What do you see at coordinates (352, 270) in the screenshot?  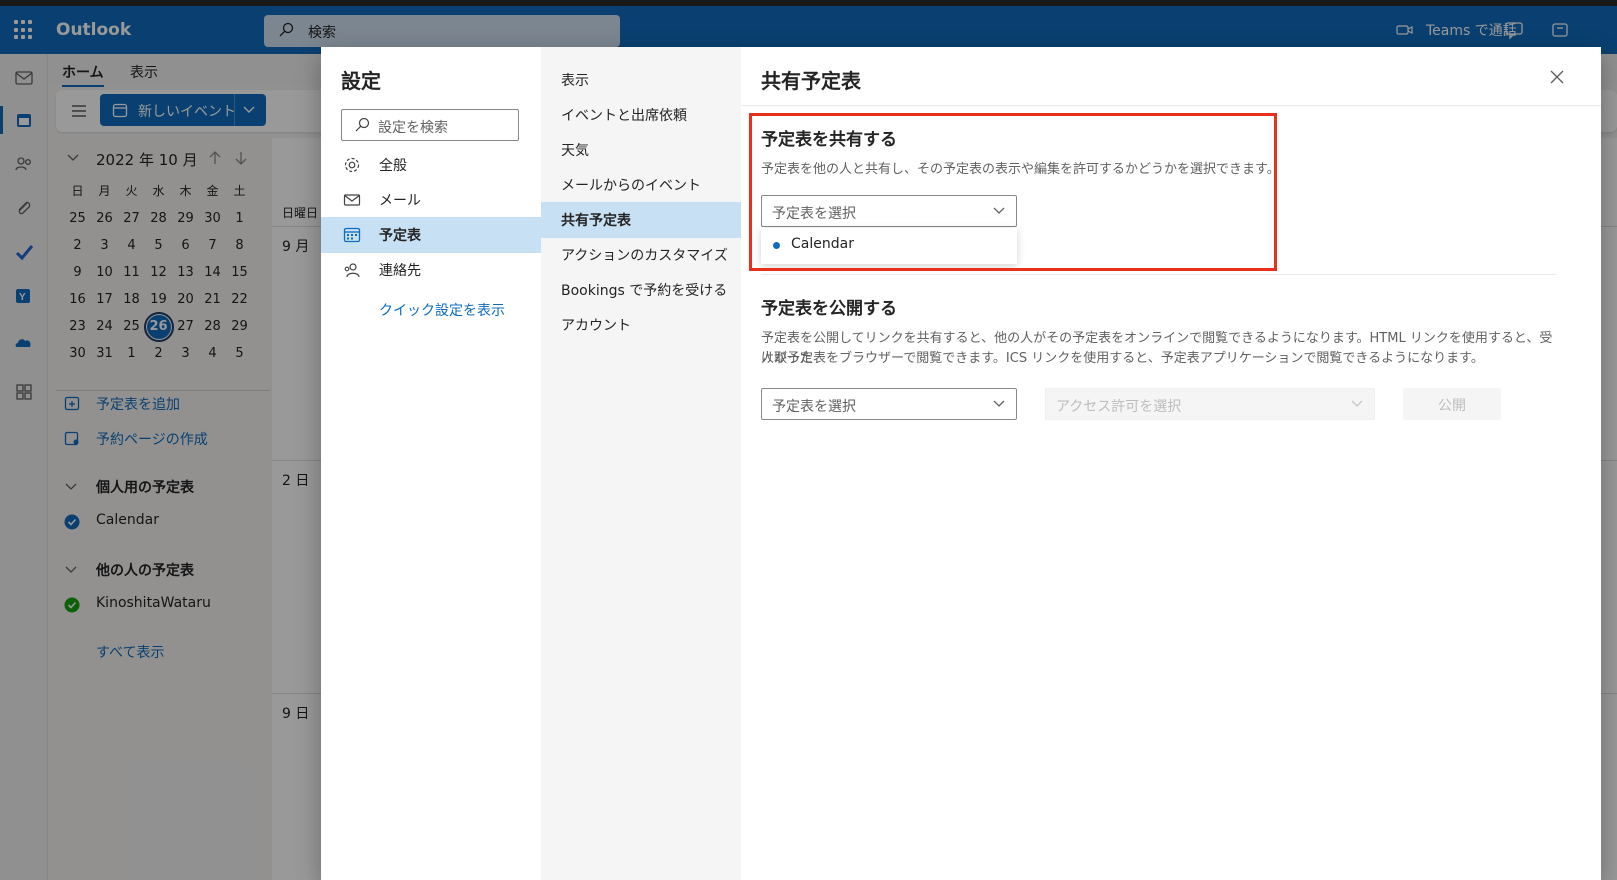 I see `people-icon` at bounding box center [352, 270].